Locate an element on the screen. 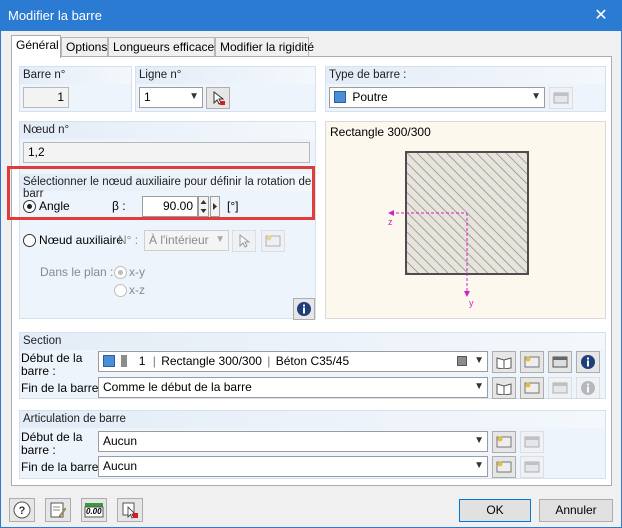  value-display-button: 0.00 is located at coordinates (94, 510).